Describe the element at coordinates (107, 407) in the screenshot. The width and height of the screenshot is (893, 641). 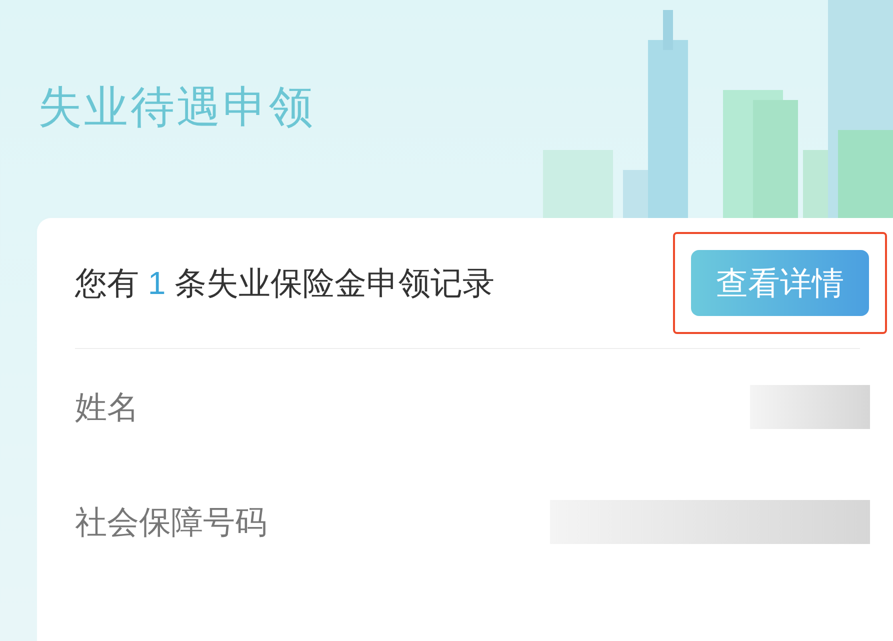
I see `field-label: 姓名` at that location.